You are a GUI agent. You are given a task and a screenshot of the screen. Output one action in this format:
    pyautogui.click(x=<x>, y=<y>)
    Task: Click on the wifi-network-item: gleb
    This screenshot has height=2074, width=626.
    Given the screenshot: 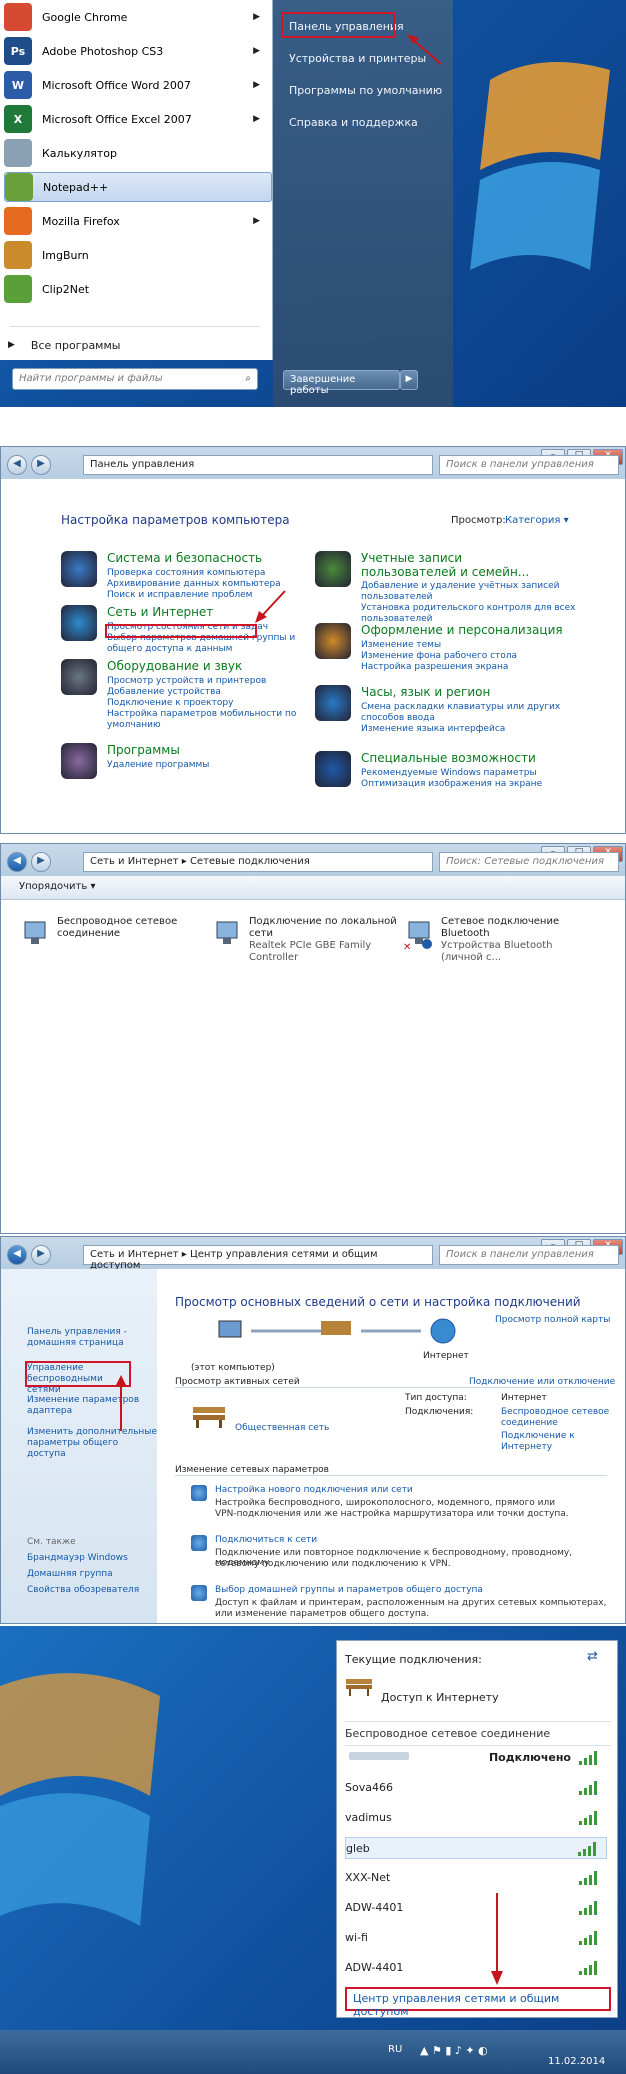 What is the action you would take?
    pyautogui.click(x=476, y=1848)
    